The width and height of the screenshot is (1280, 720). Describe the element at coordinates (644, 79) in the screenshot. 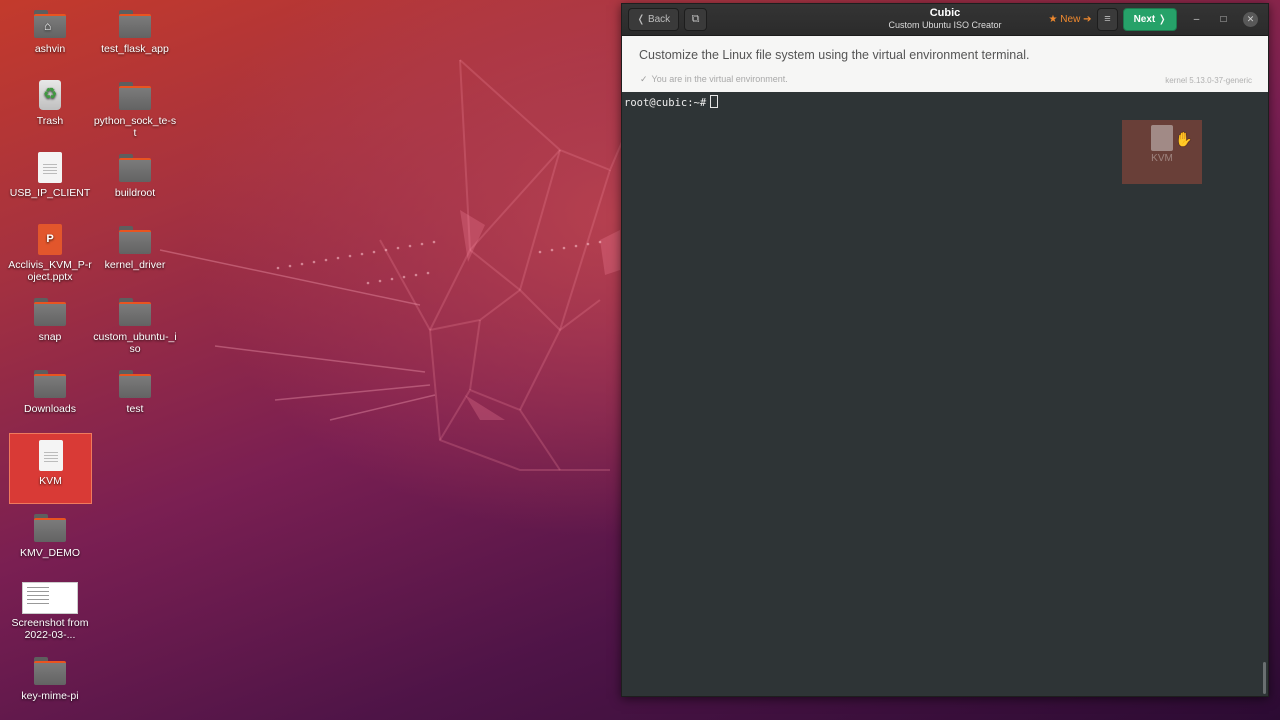

I see `checkmark-icon: ✓` at that location.